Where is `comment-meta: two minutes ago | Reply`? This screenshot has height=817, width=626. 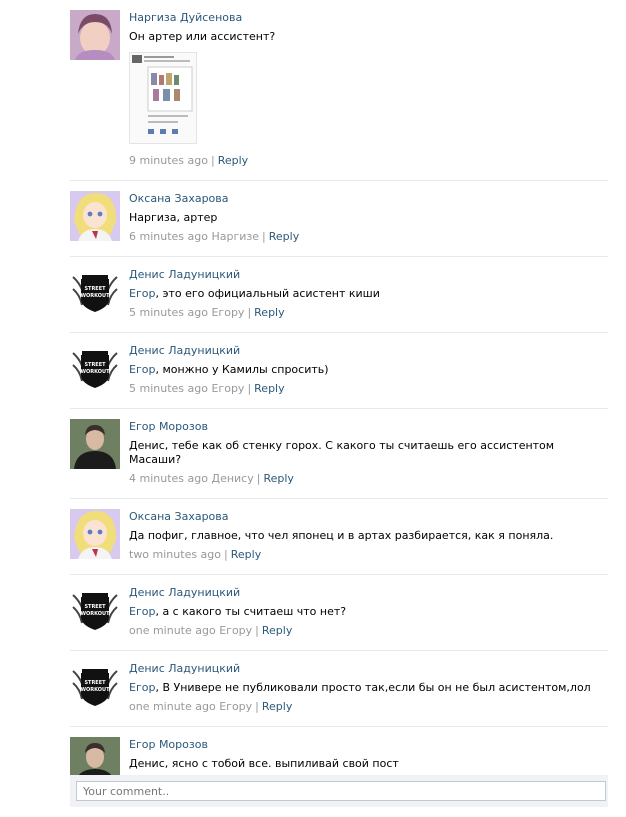 comment-meta: two minutes ago | Reply is located at coordinates (368, 561).